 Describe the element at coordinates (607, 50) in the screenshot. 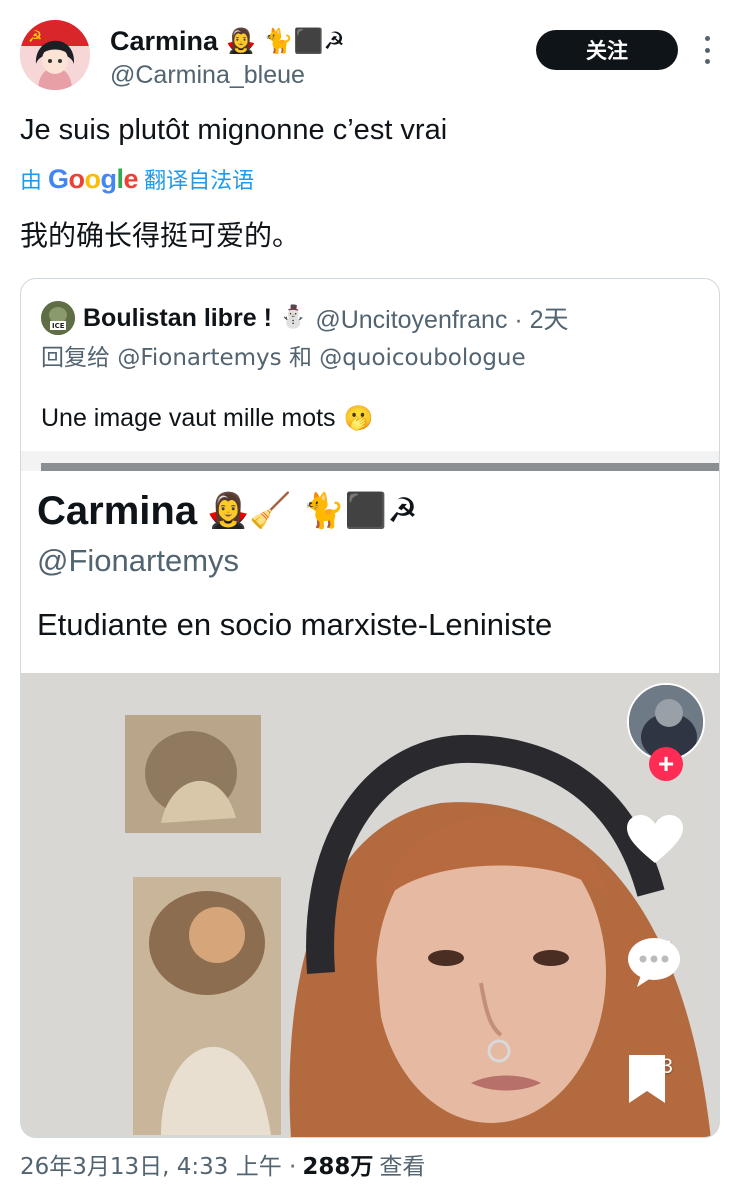

I see `follow-button: 关注` at that location.